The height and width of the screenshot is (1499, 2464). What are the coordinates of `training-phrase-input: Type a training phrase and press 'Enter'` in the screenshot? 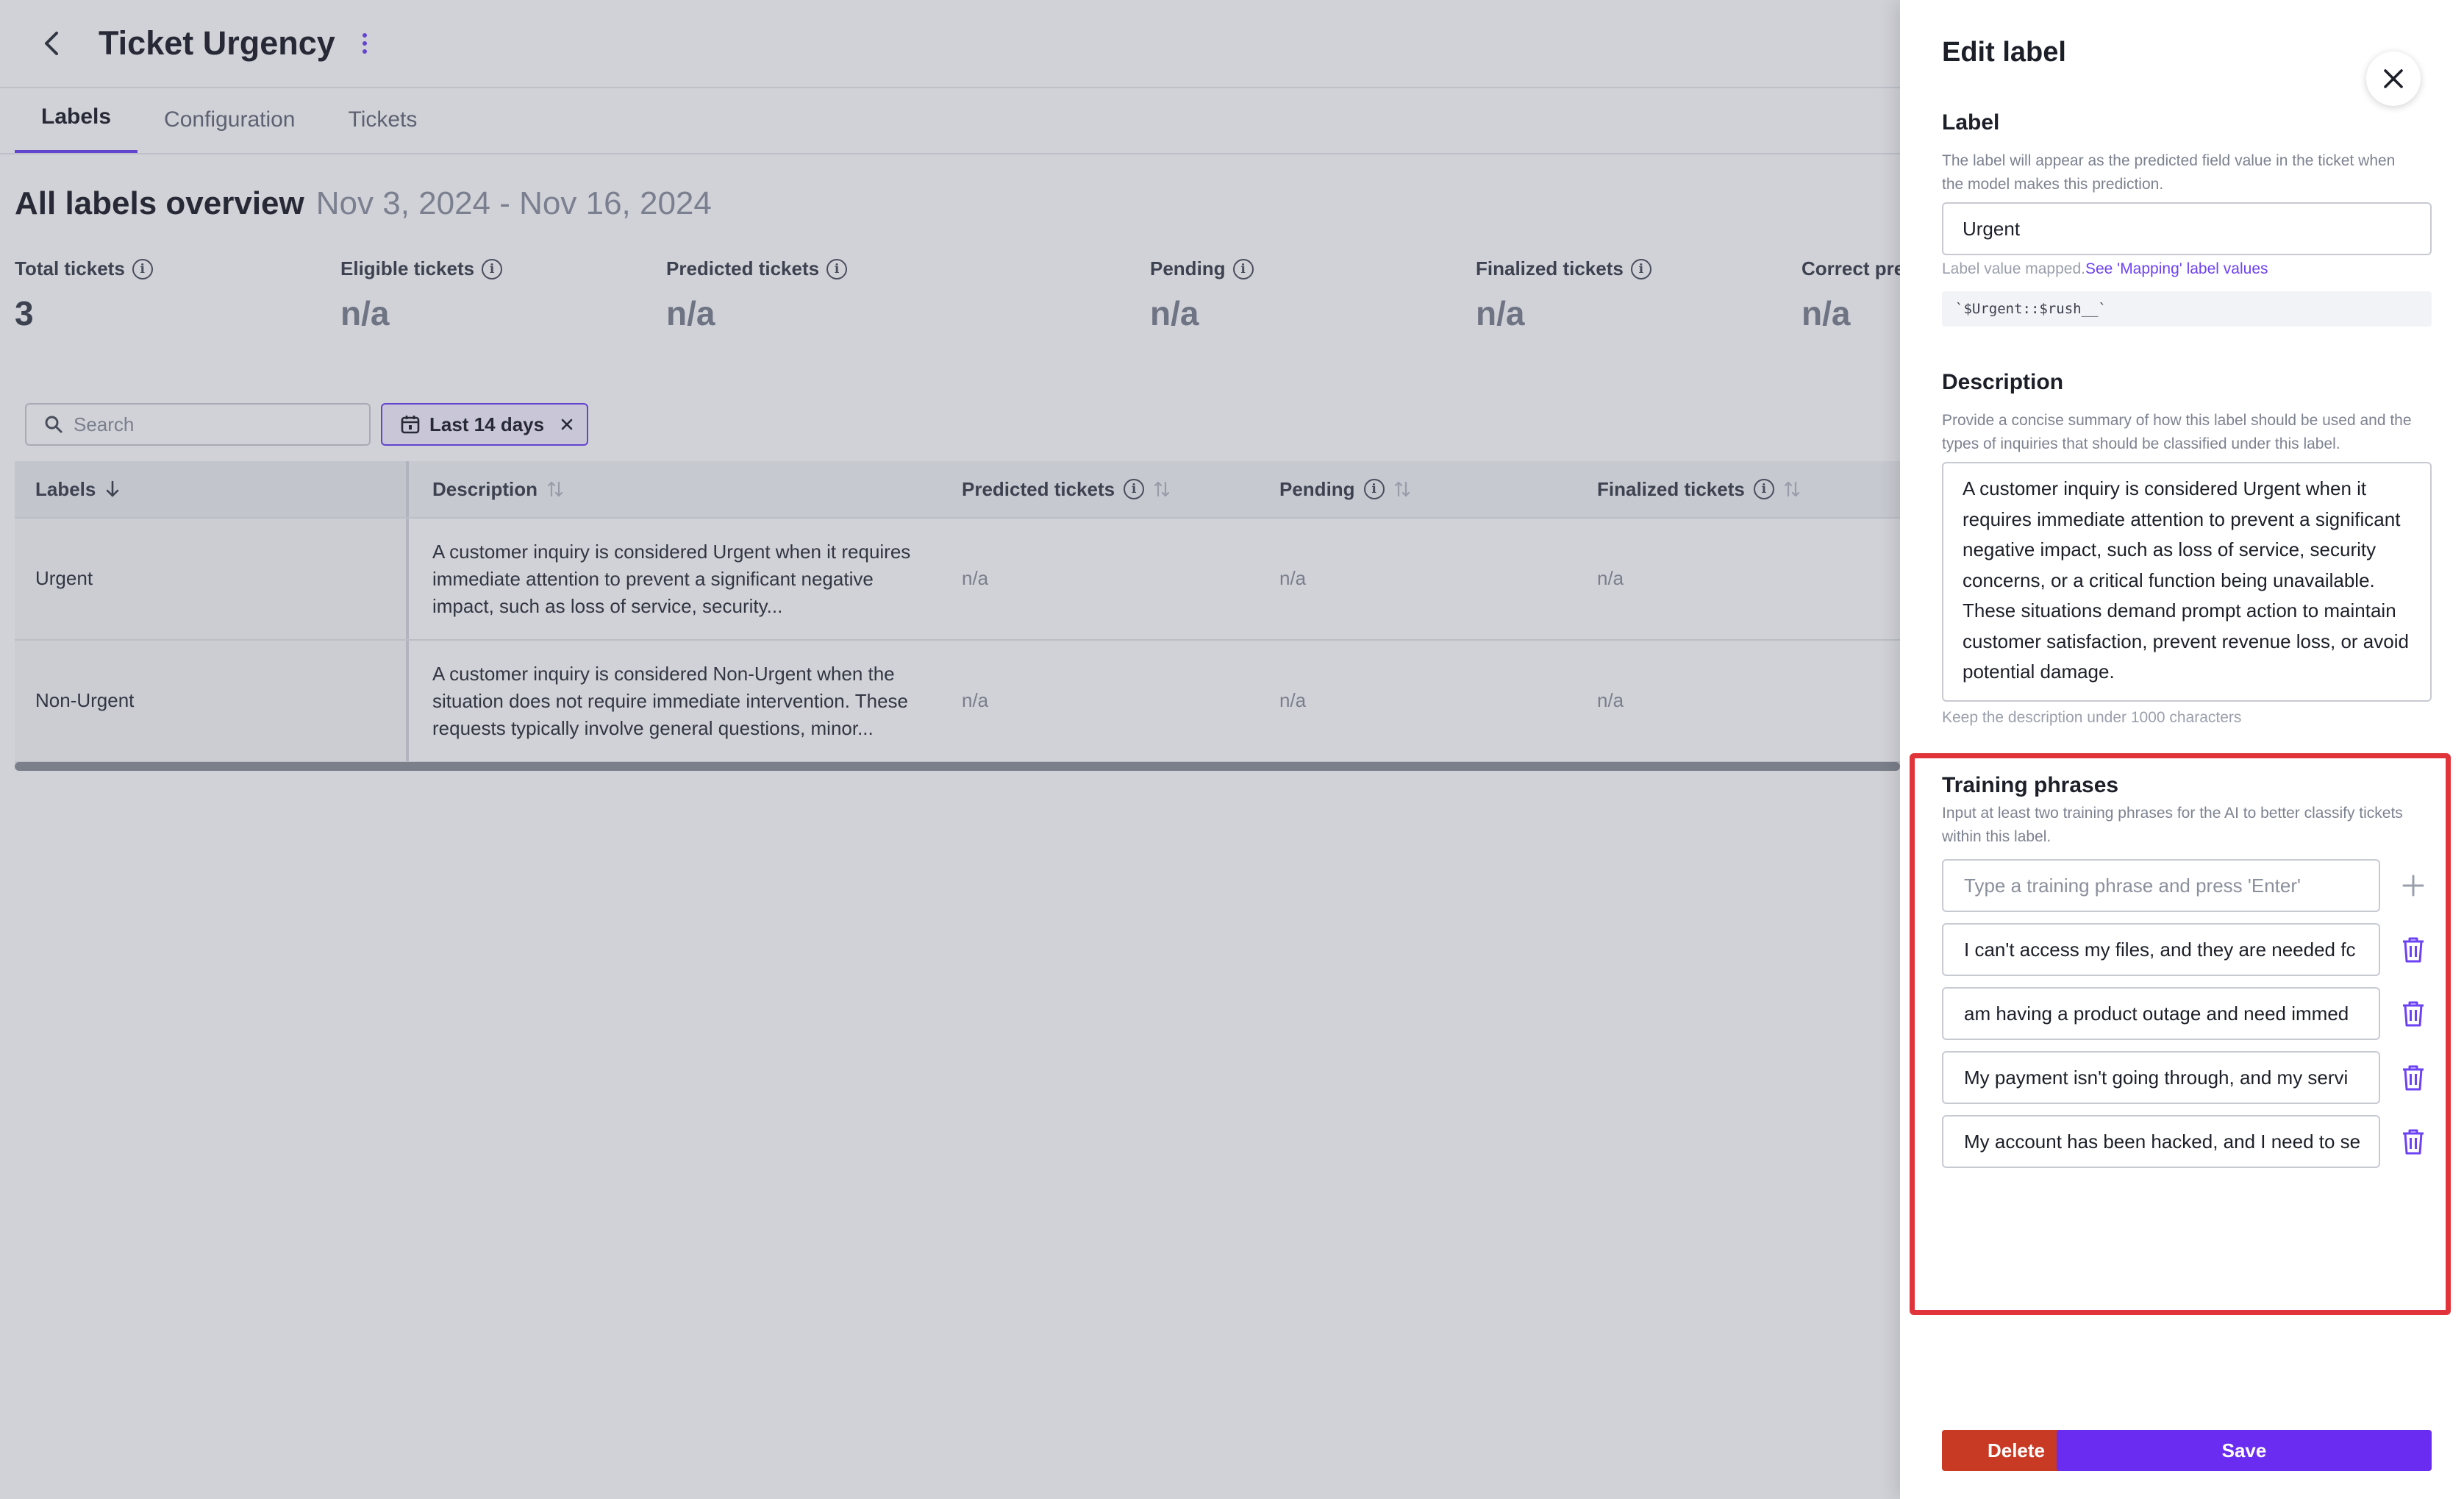 It's located at (2161, 885).